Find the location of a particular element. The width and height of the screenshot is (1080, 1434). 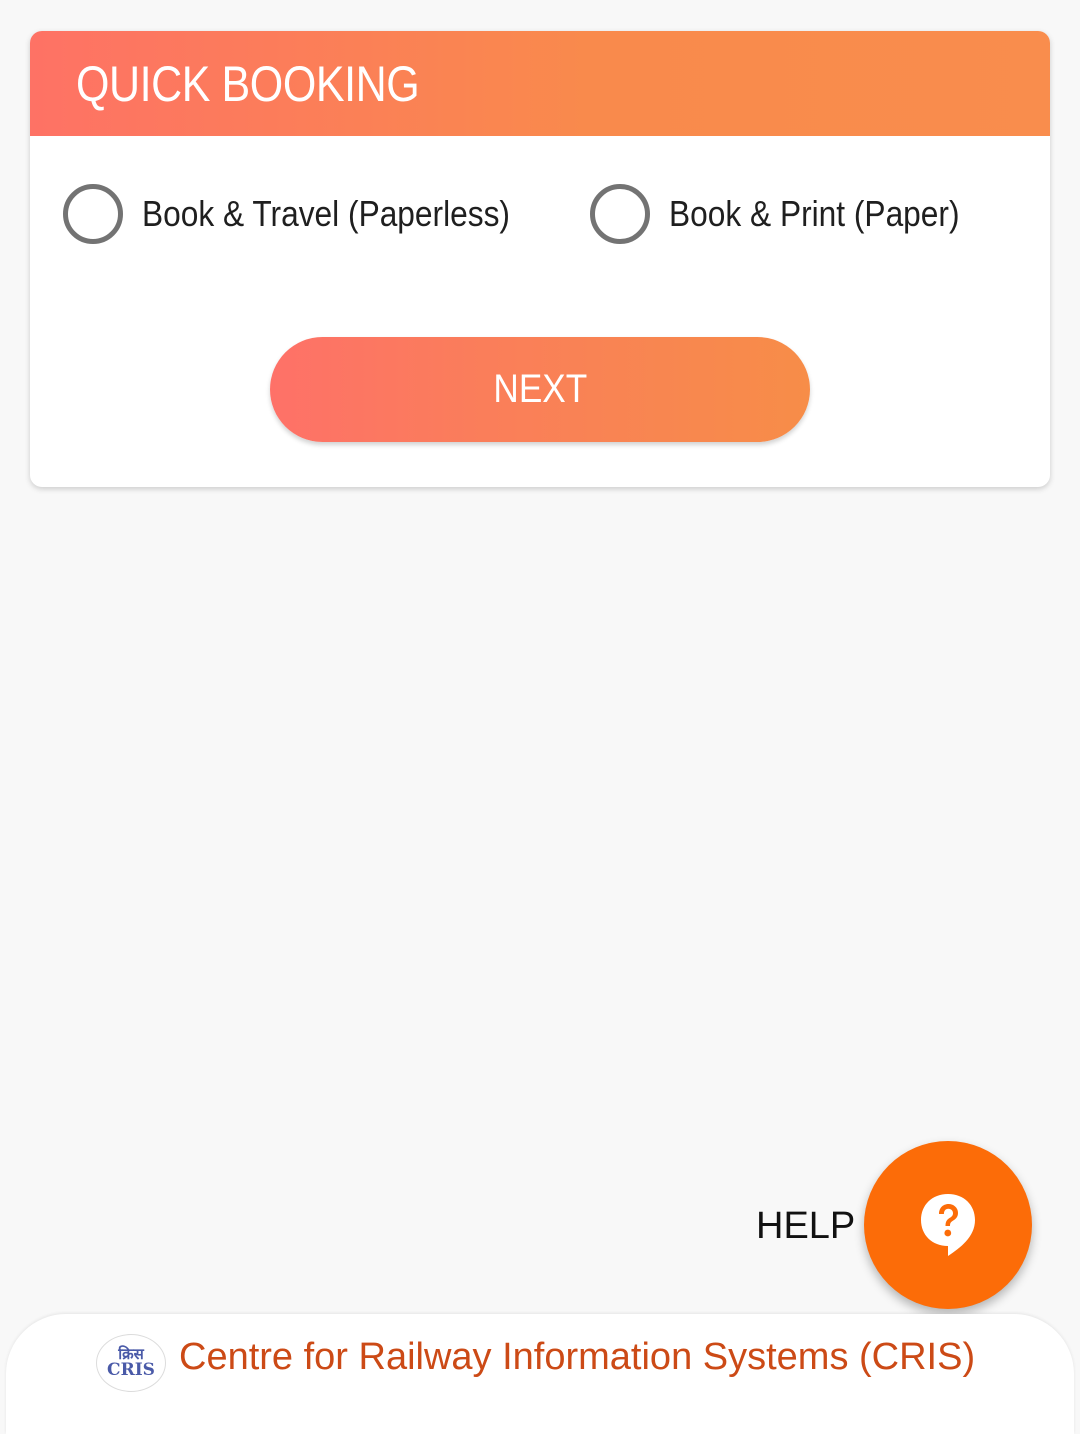

help-fab-button is located at coordinates (948, 1225).